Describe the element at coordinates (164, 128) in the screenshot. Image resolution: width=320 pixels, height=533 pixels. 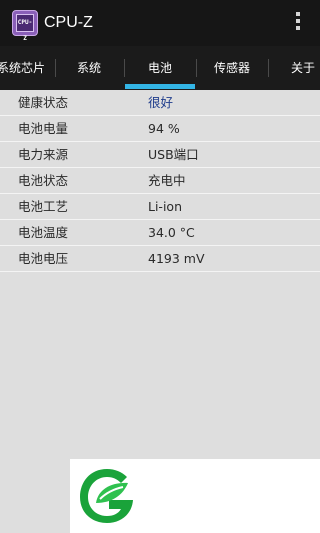
I see `row-value: 94 %` at that location.